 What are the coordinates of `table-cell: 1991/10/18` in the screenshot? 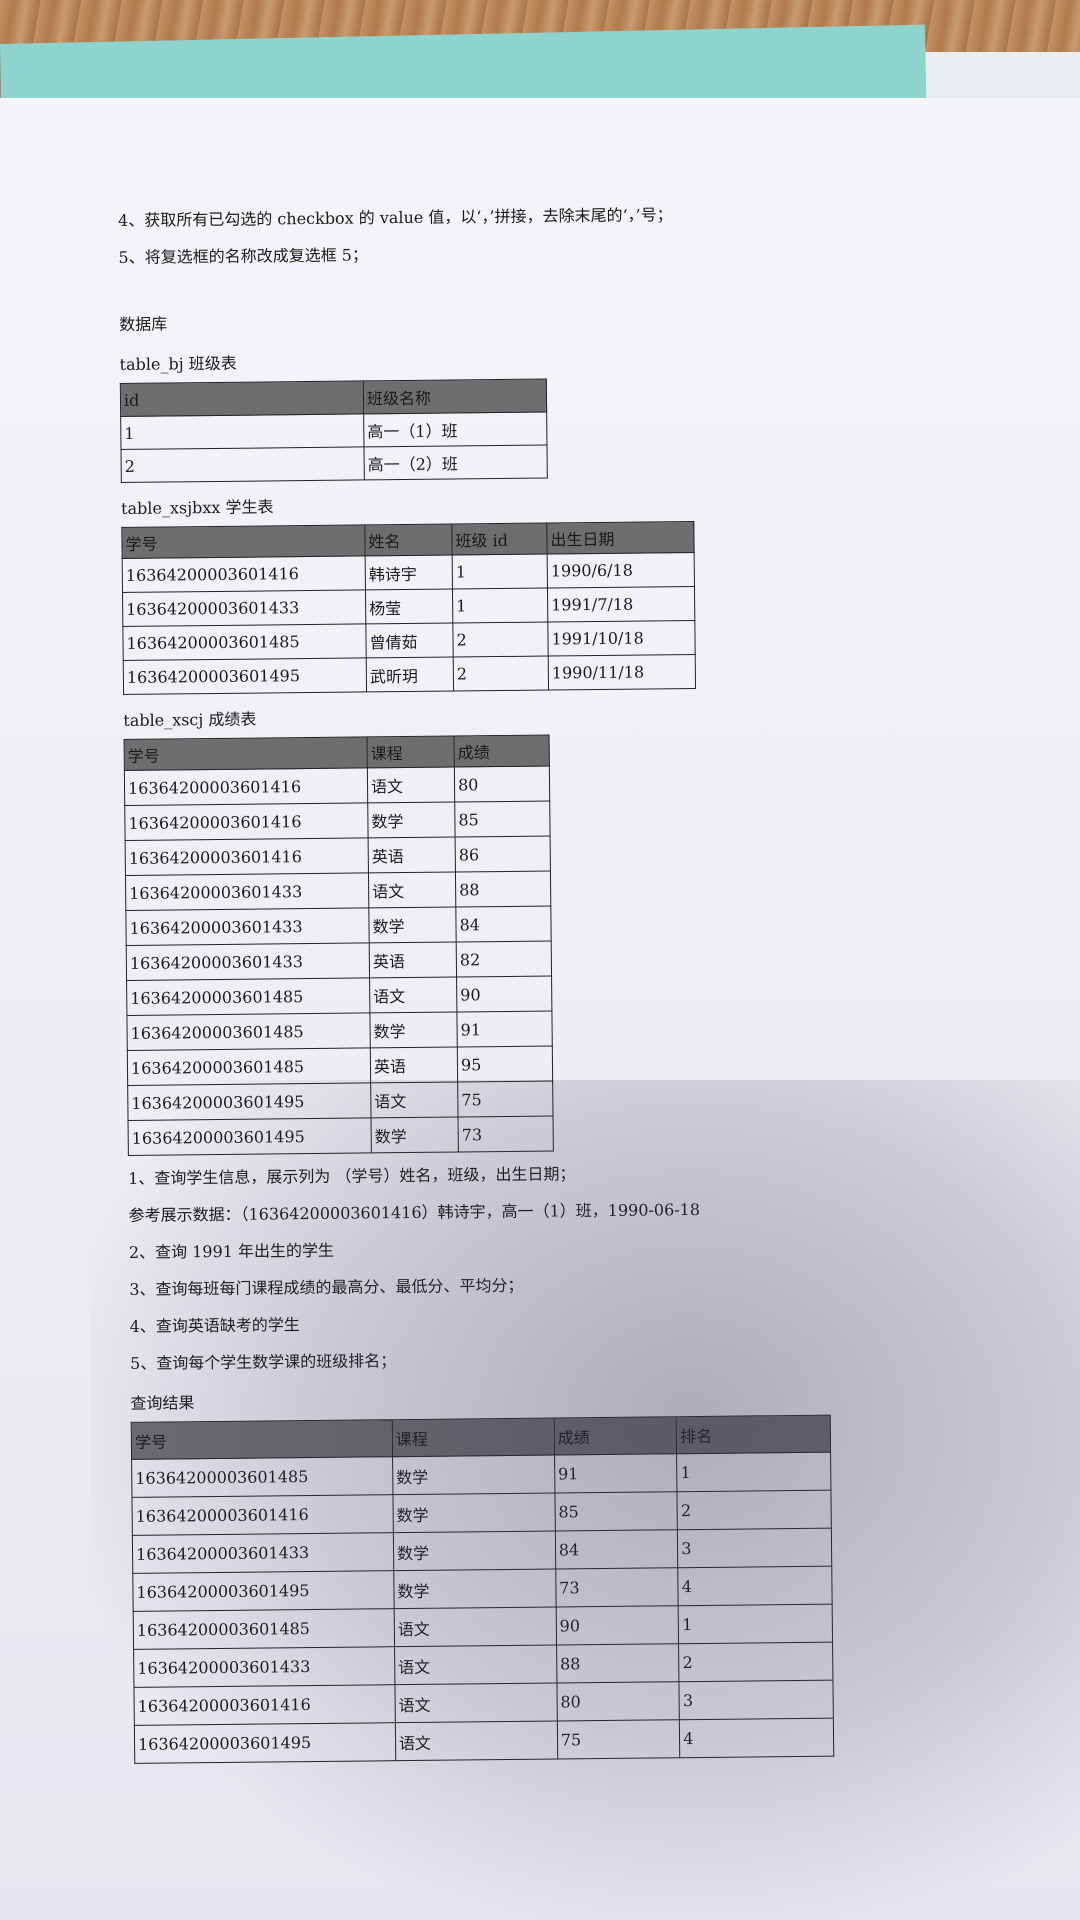 It's located at (621, 638).